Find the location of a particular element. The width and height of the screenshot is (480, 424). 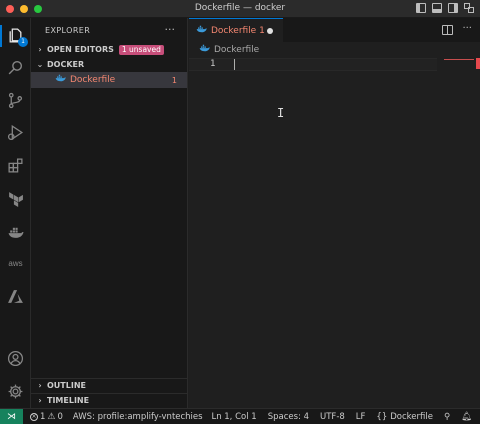

window-title: Dockerfile — docker is located at coordinates (240, 8).